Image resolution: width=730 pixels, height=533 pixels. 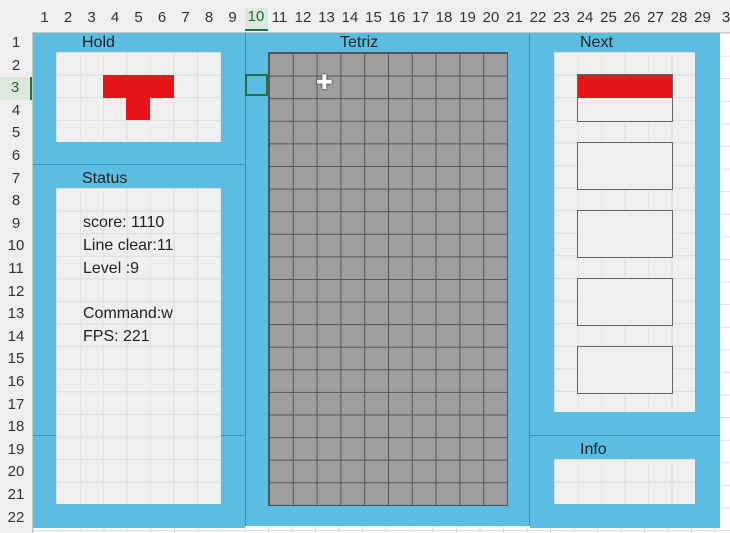 What do you see at coordinates (444, 17) in the screenshot?
I see `column-header-18: 18` at bounding box center [444, 17].